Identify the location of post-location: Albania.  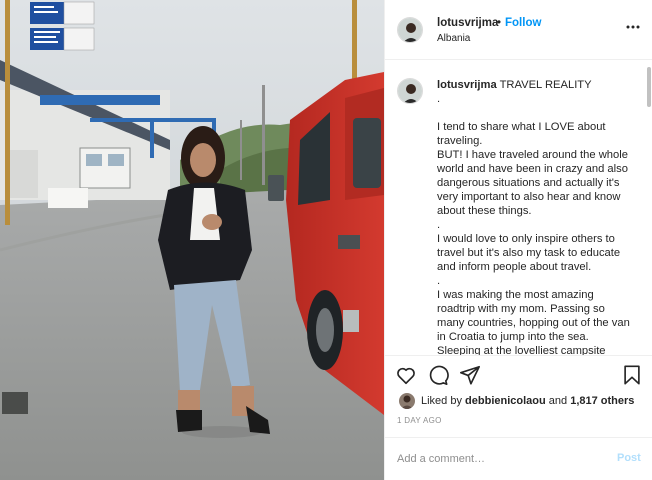
(453, 38).